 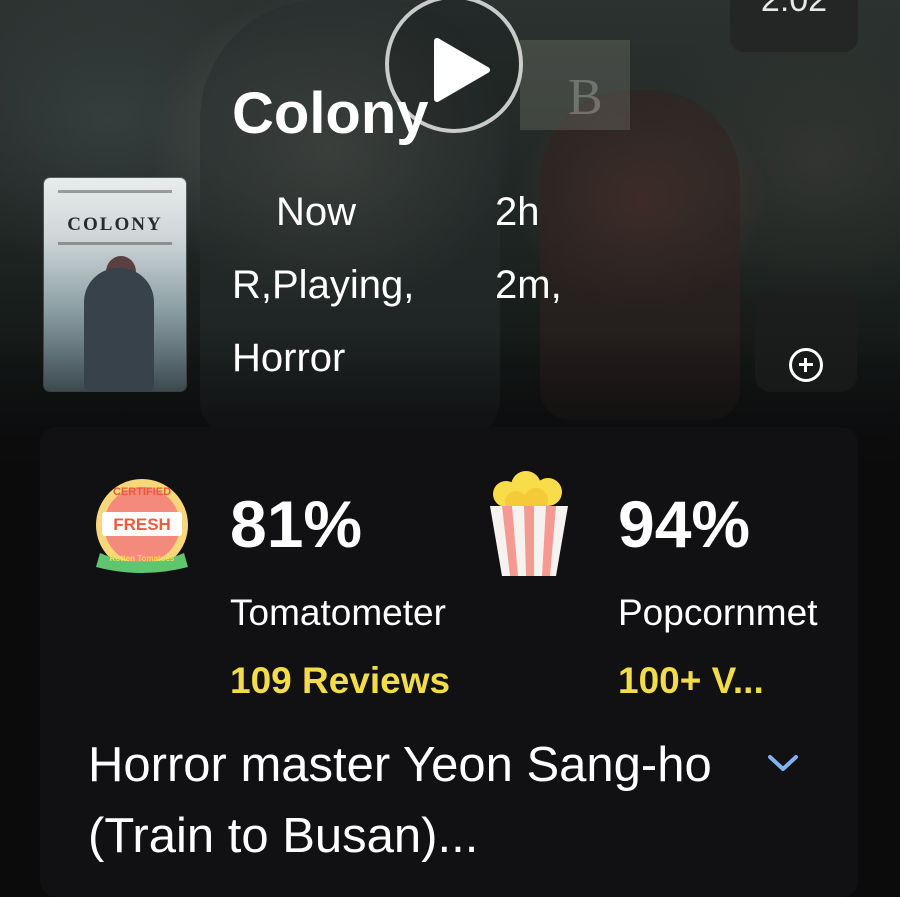 What do you see at coordinates (517, 212) in the screenshot?
I see `meta-runtime-hours: 2h` at bounding box center [517, 212].